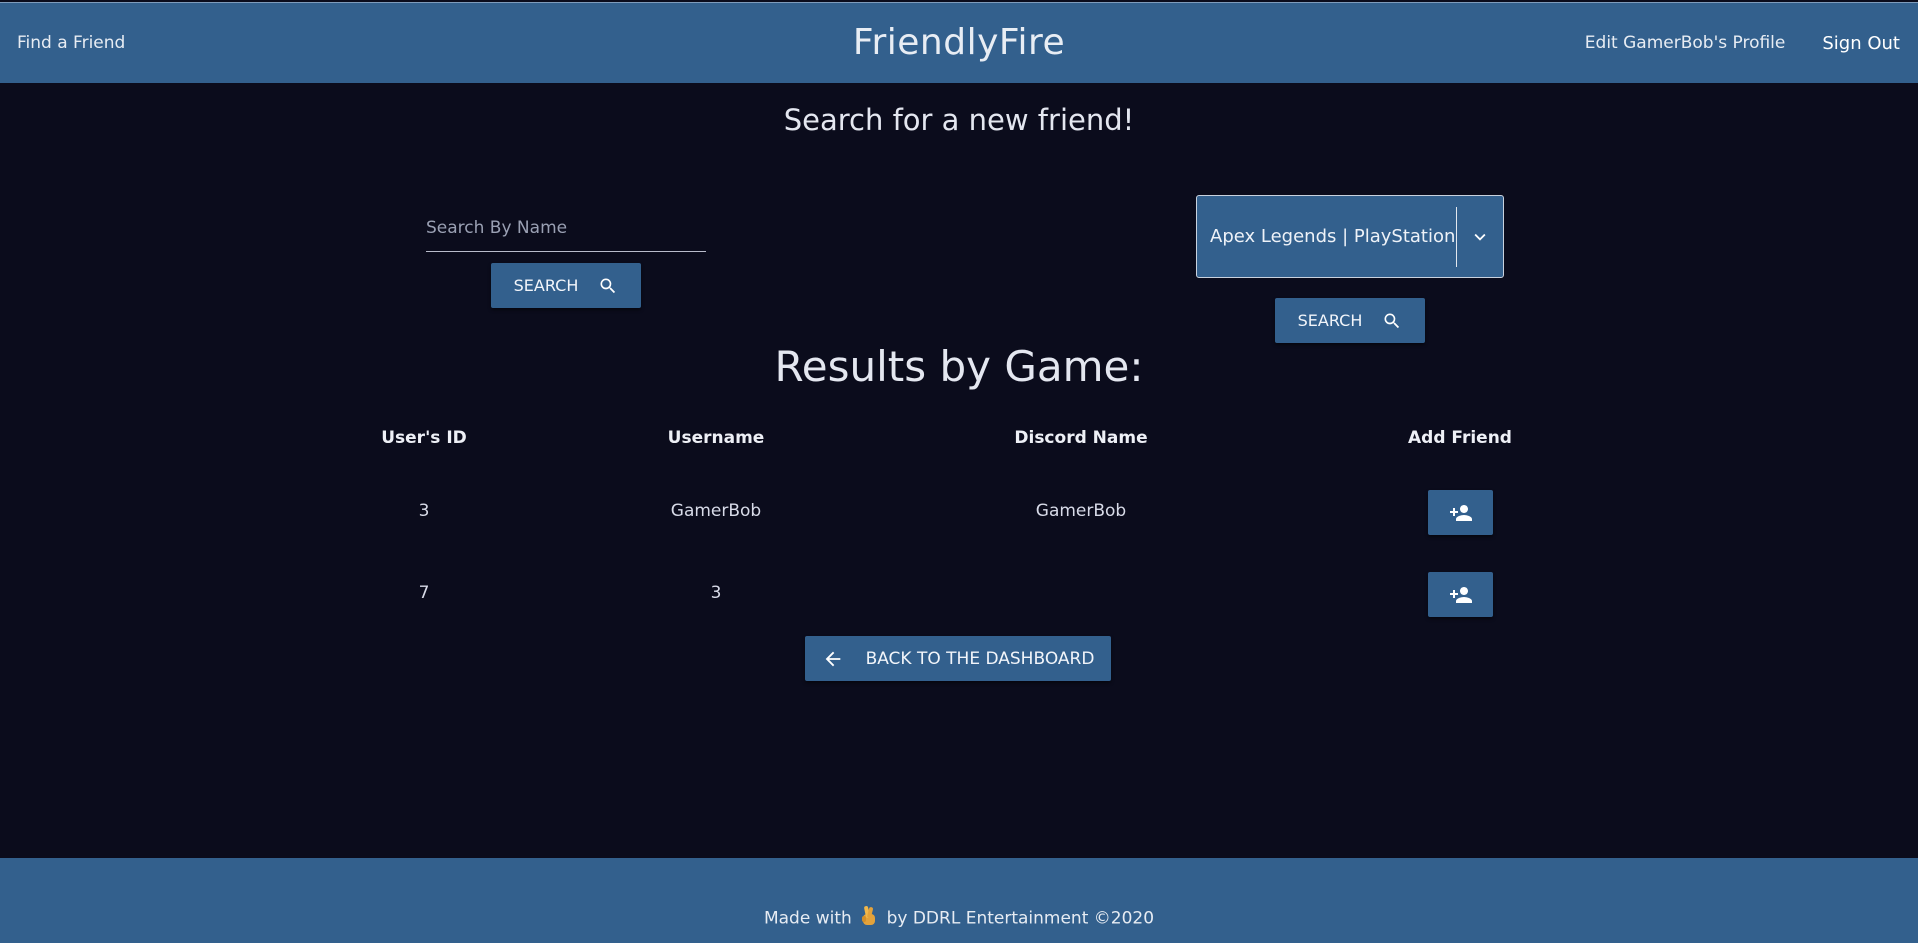 This screenshot has height=943, width=1918. What do you see at coordinates (716, 438) in the screenshot?
I see `column-header-username: Username` at bounding box center [716, 438].